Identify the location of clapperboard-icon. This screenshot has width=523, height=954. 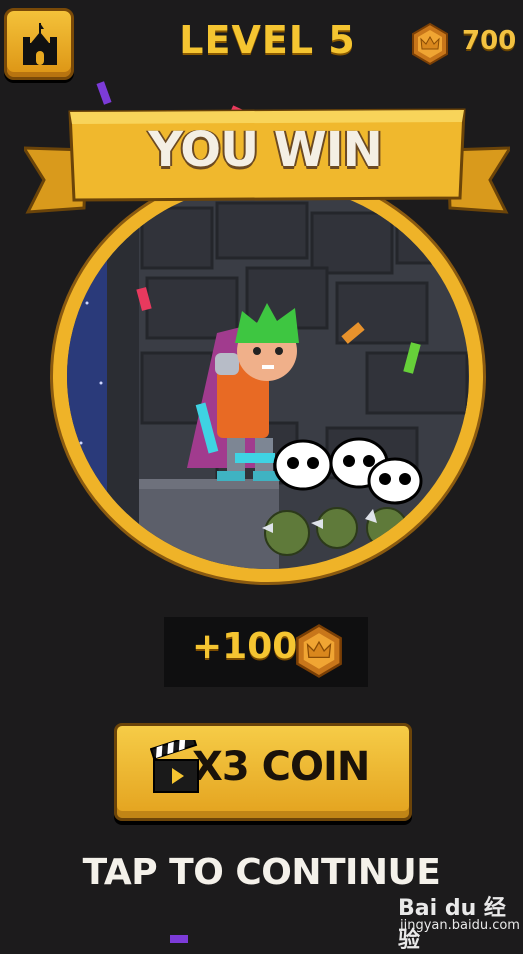
(174, 766).